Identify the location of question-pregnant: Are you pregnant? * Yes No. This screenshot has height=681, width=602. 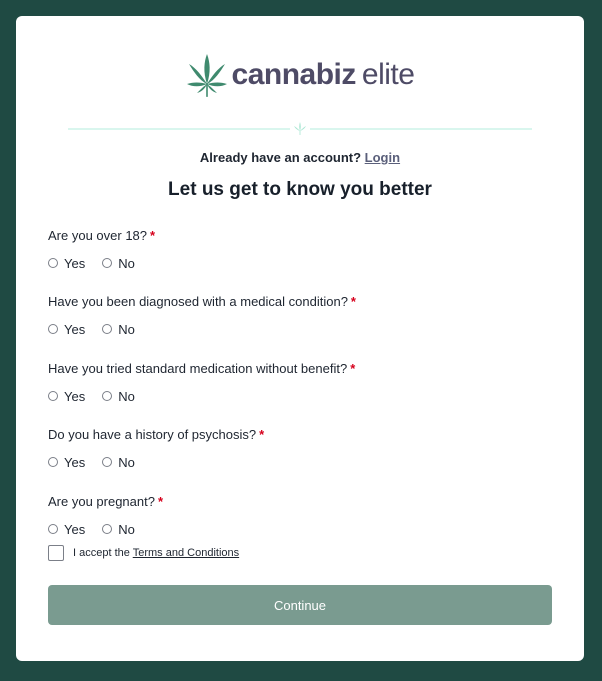
(298, 515).